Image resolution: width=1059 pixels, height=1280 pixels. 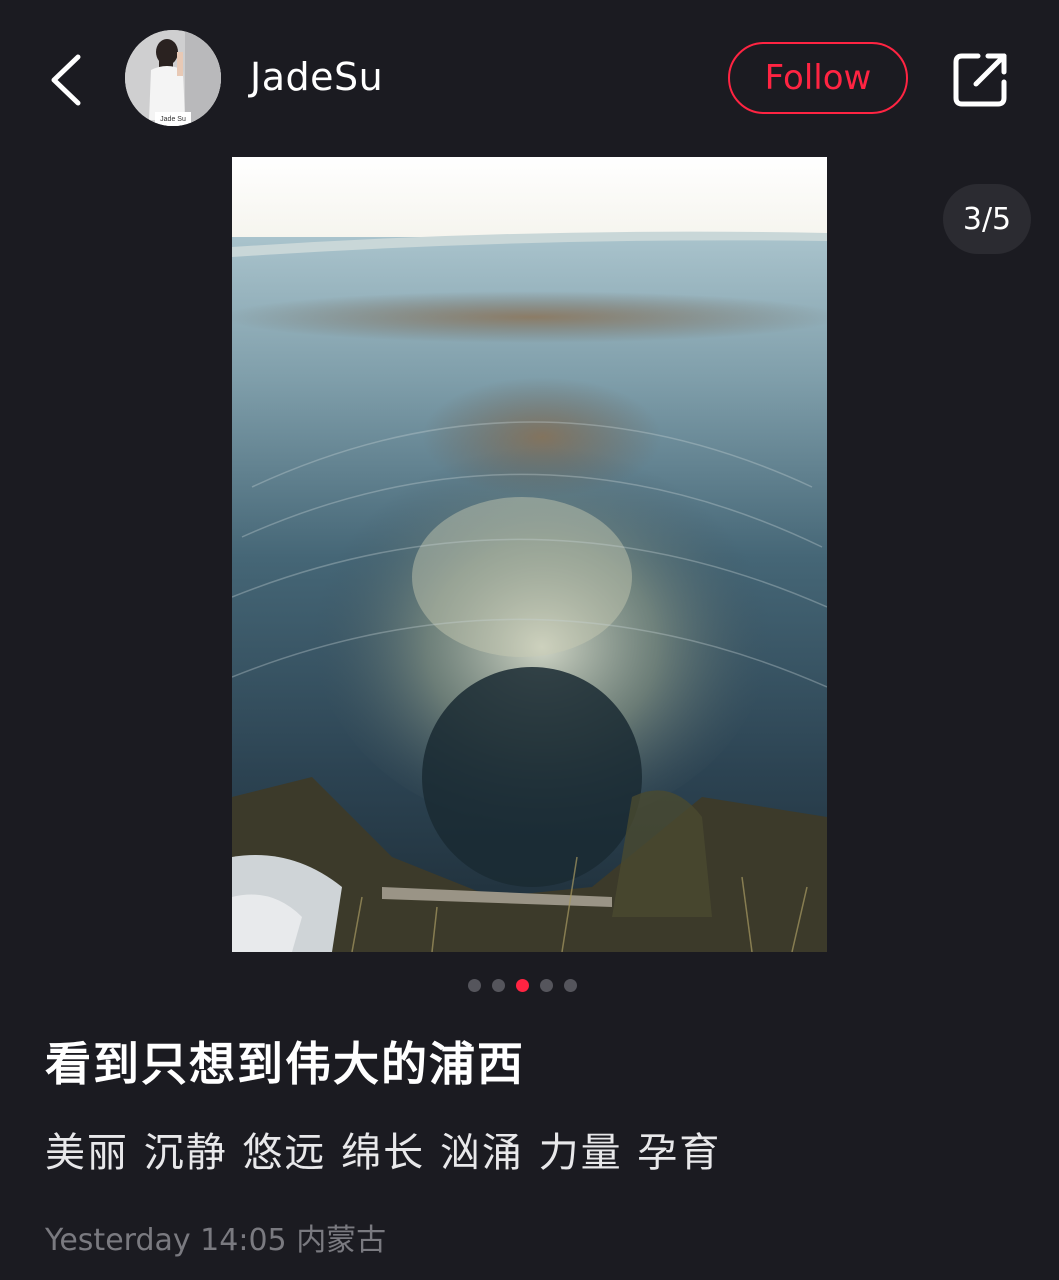 I want to click on follow-button: Follow, so click(x=818, y=78).